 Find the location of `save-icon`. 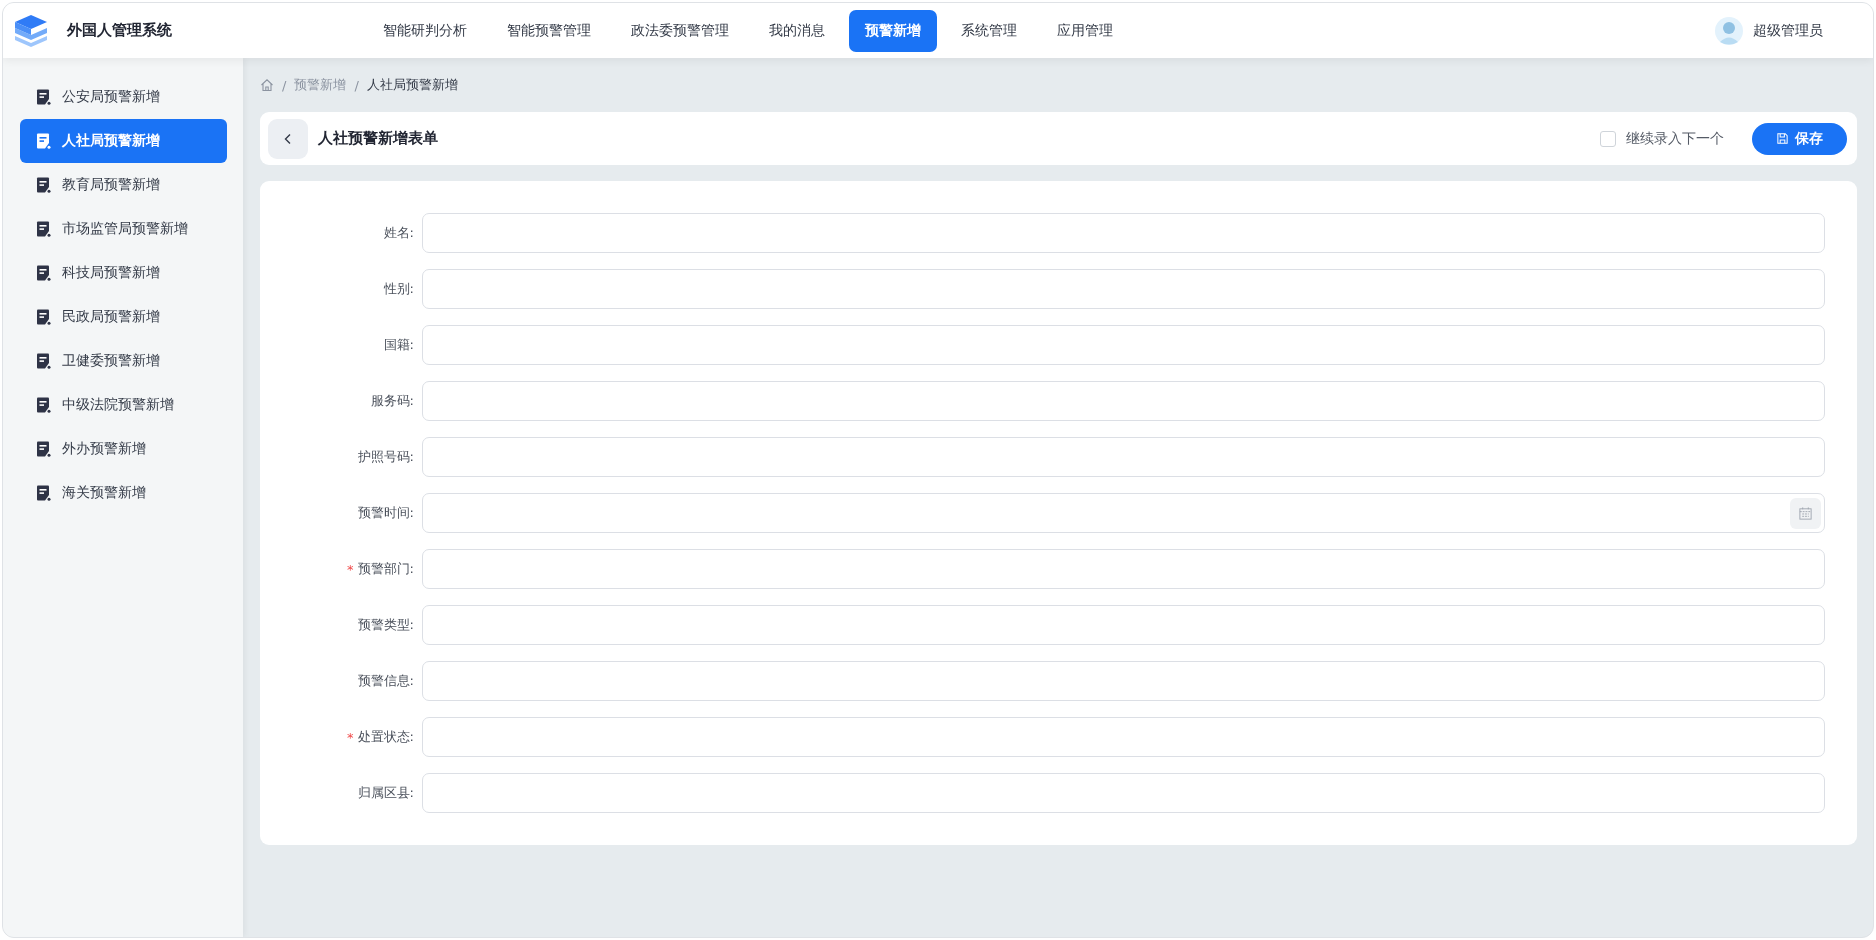

save-icon is located at coordinates (1782, 138).